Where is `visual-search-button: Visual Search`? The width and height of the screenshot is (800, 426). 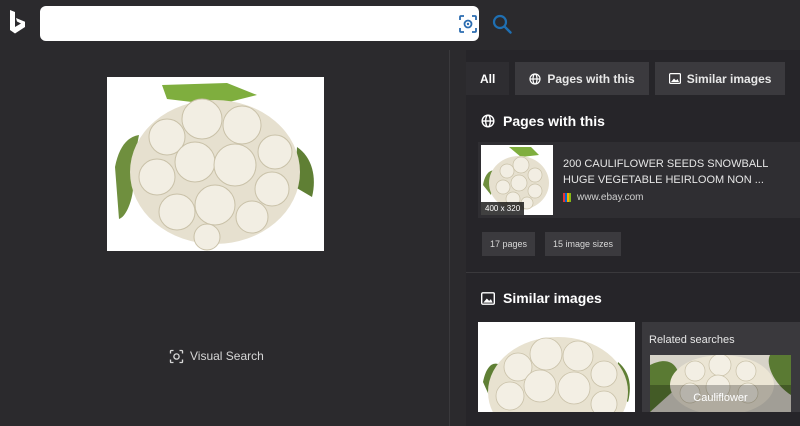
visual-search-button: Visual Search is located at coordinates (216, 356).